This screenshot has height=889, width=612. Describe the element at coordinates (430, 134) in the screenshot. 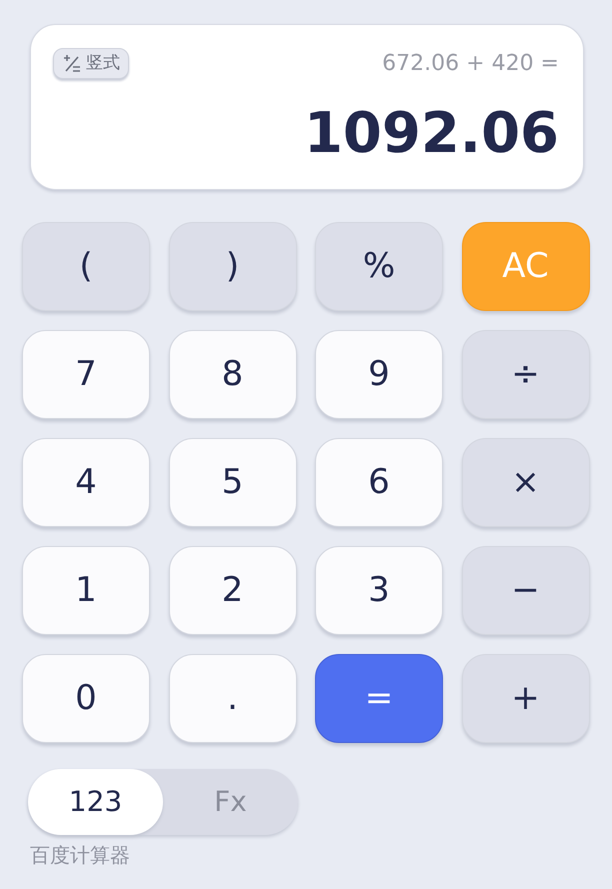

I see `result-text: 1092.06` at that location.